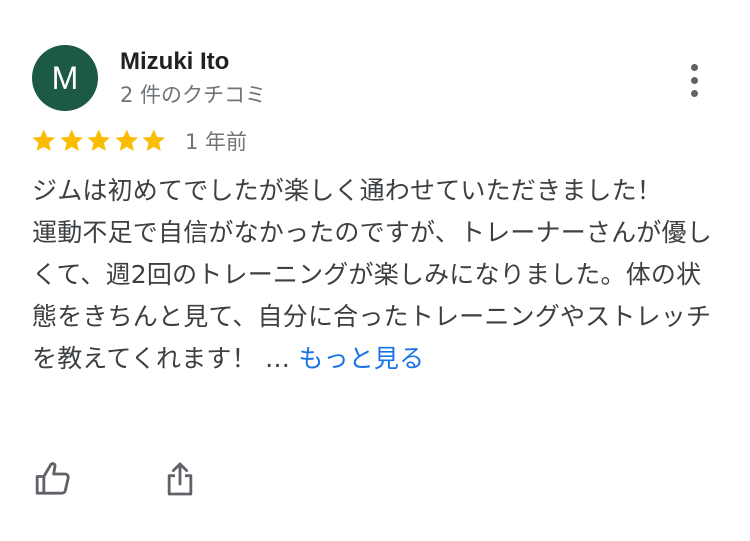 This screenshot has width=750, height=541. I want to click on share-button, so click(180, 479).